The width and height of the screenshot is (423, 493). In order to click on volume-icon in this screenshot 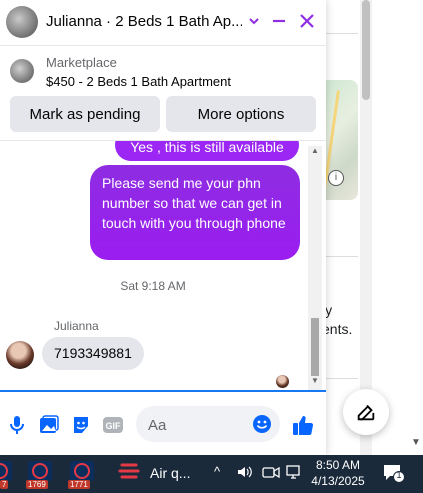, I will do `click(245, 473)`.